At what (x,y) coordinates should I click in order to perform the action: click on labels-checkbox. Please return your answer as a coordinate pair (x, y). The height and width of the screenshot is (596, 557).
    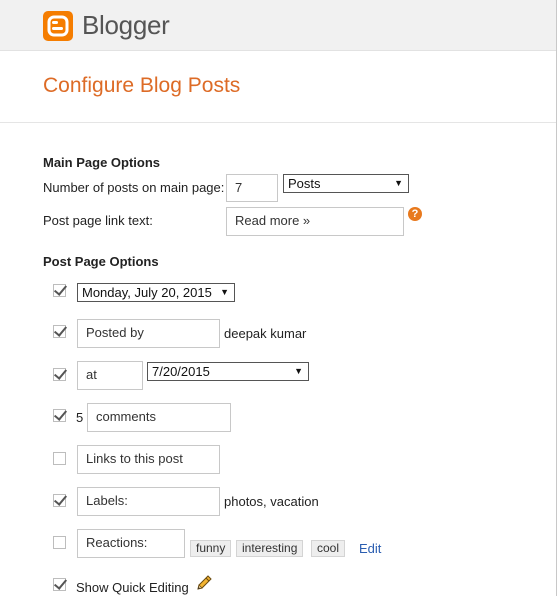
    Looking at the image, I should click on (59, 500).